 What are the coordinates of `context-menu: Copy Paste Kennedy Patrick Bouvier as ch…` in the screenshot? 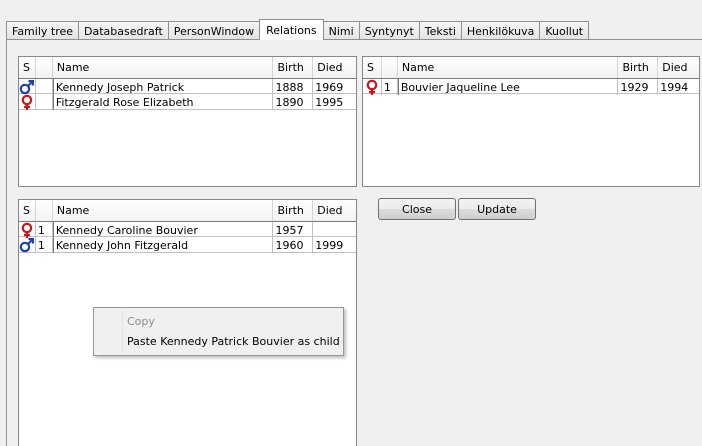 It's located at (218, 331).